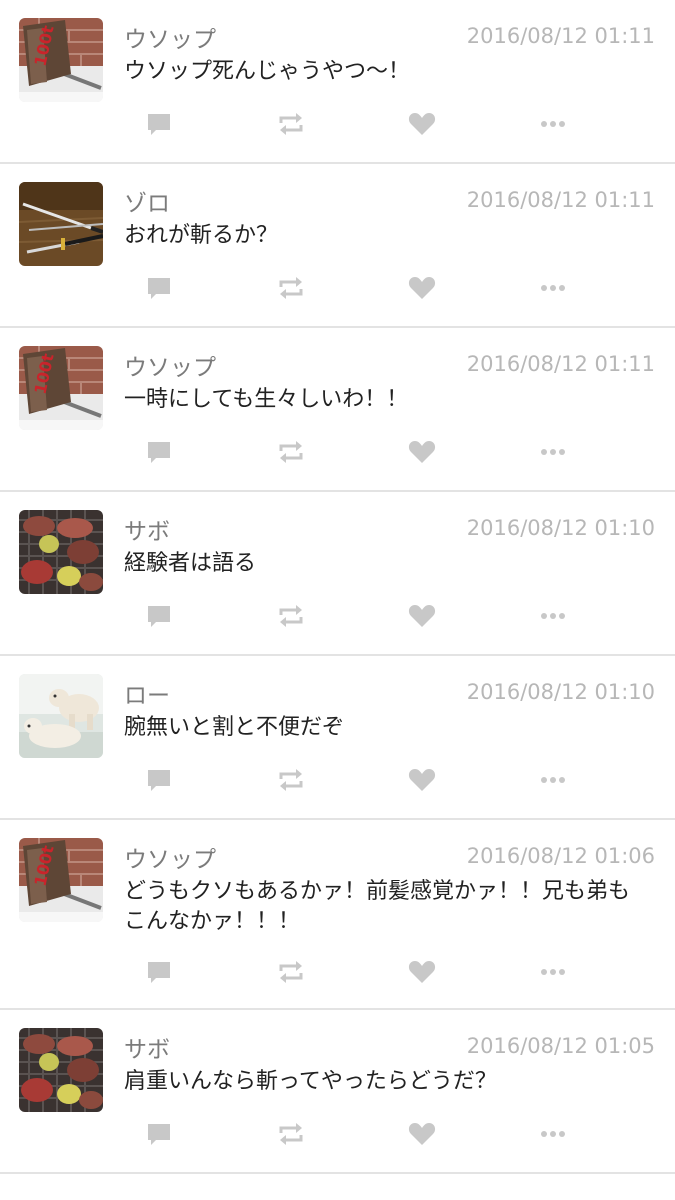  I want to click on post-timestamp: 2016/08/12 01:06, so click(560, 856).